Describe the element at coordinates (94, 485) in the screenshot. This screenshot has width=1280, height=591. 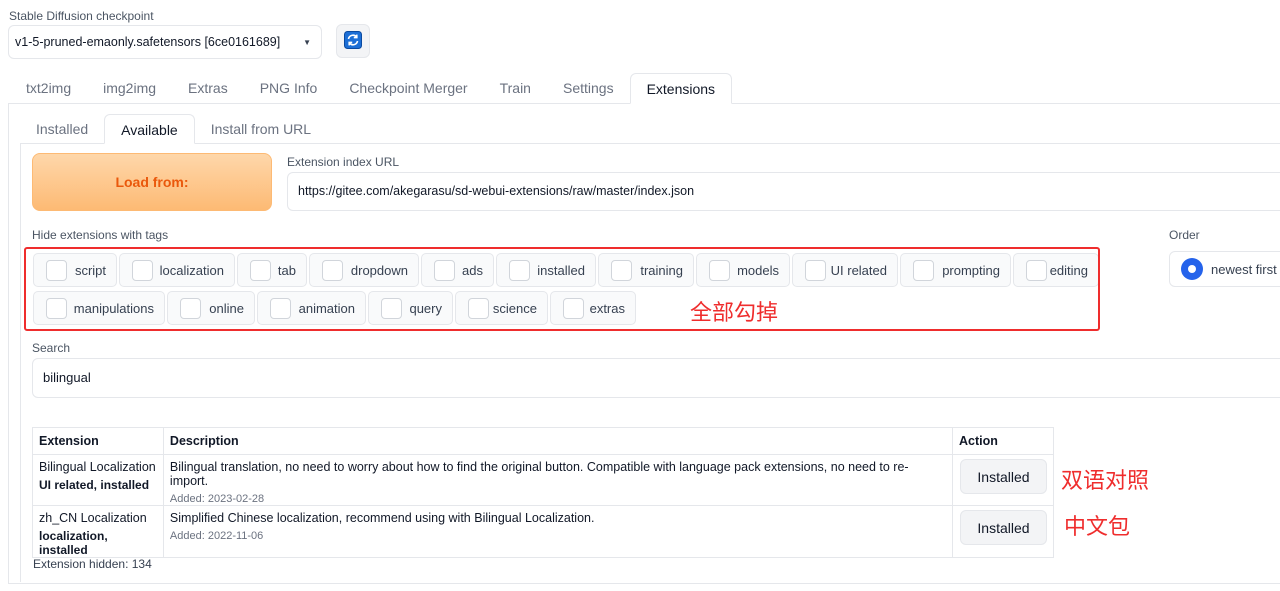
I see `extension-tags: UI related, installed` at that location.